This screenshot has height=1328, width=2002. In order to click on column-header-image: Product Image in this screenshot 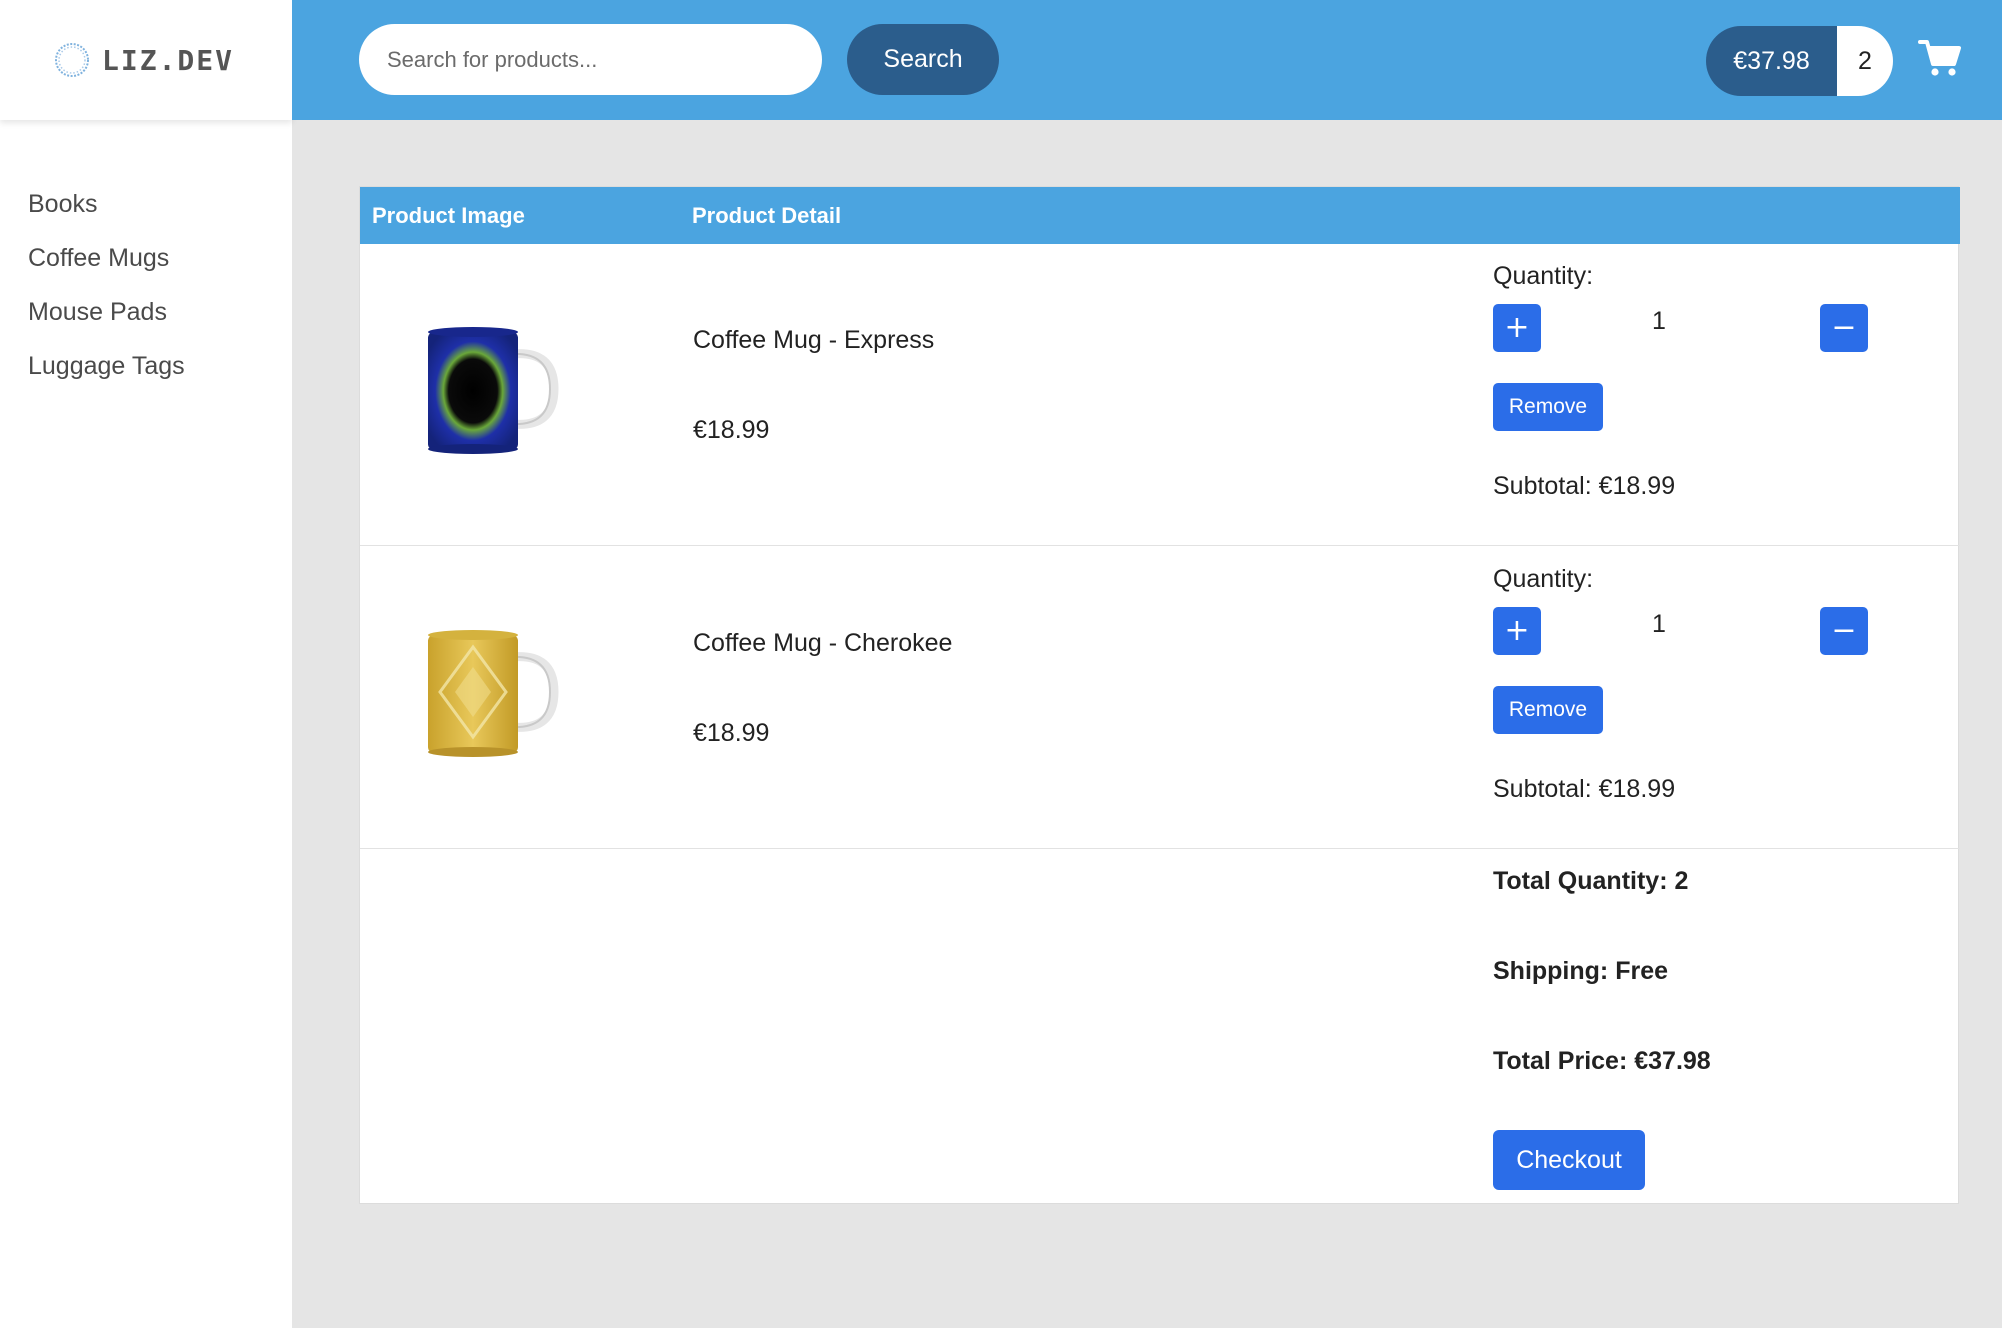, I will do `click(448, 215)`.